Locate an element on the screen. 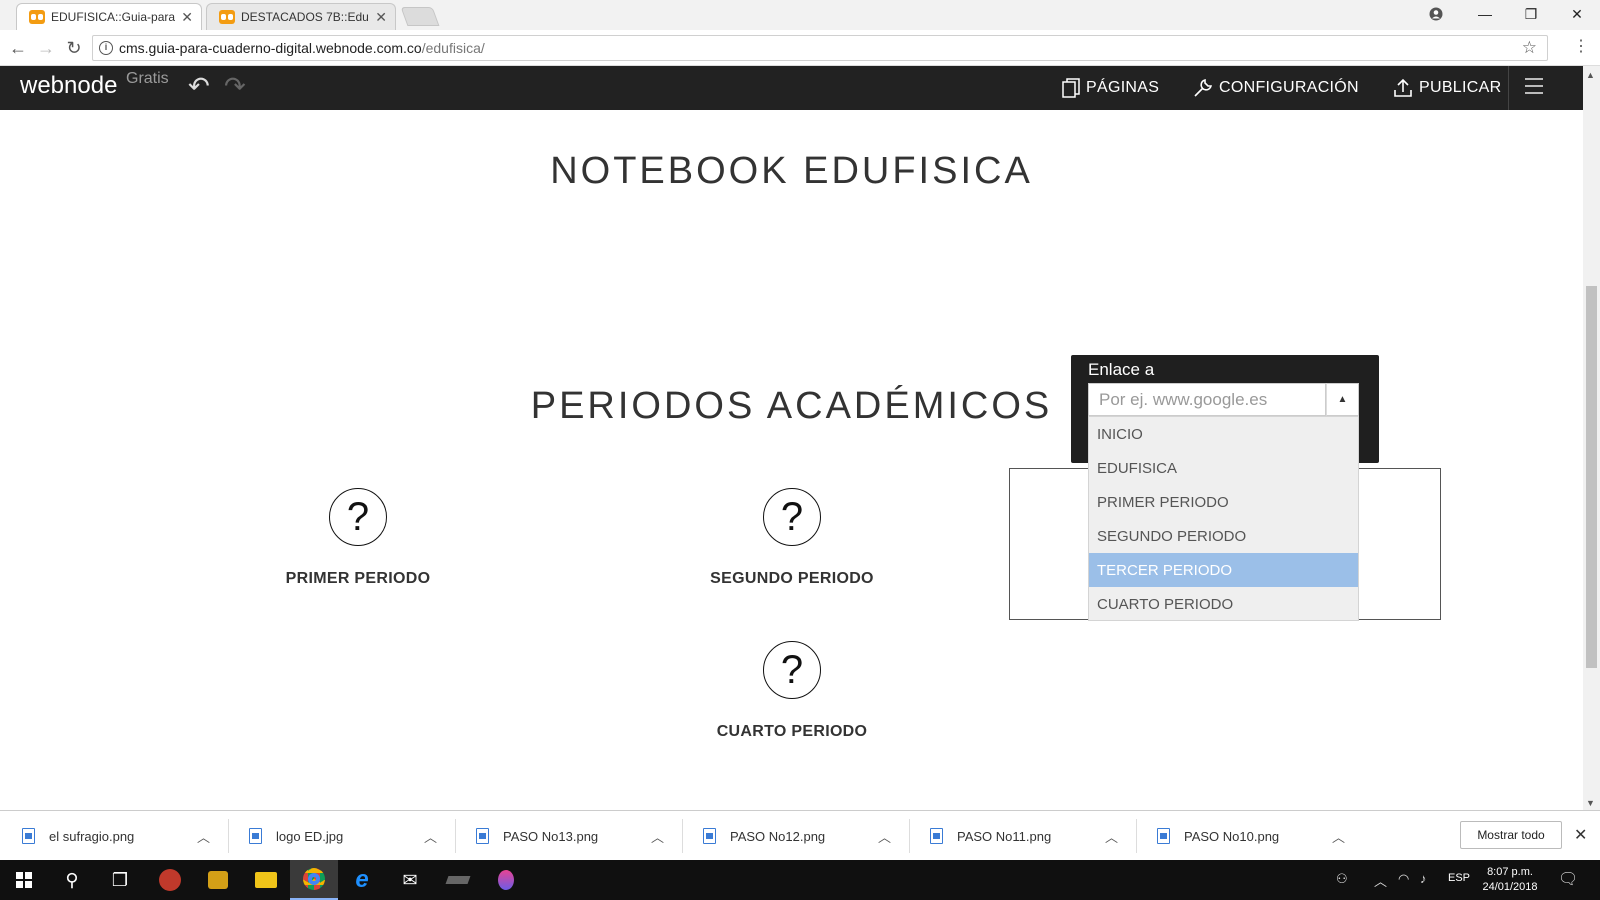 Image resolution: width=1600 pixels, height=900 pixels. task-view-icon: ❐ is located at coordinates (120, 880).